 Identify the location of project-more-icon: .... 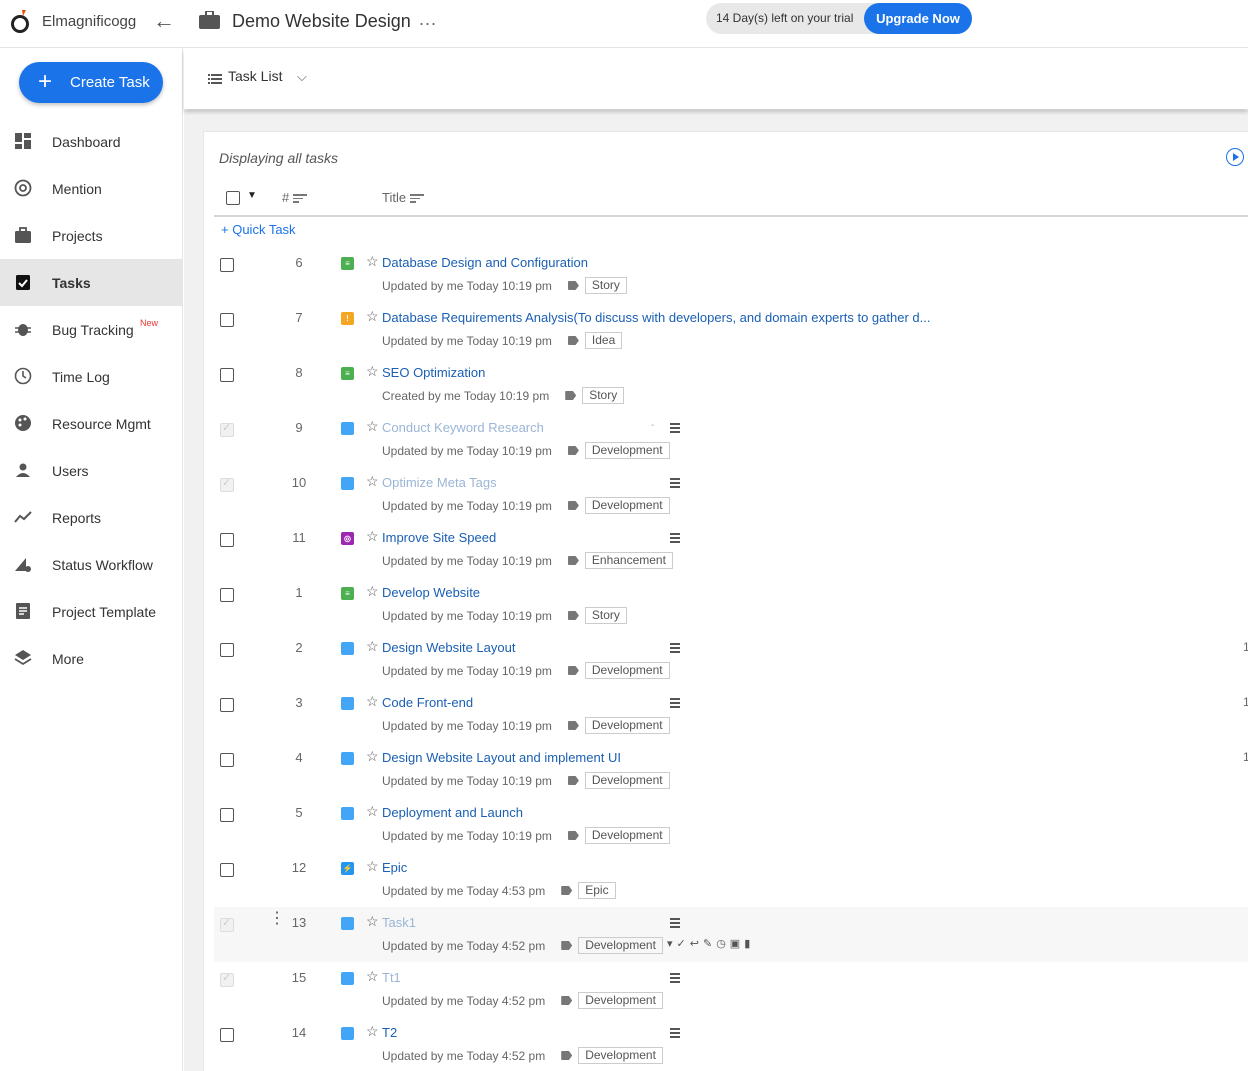
(428, 19).